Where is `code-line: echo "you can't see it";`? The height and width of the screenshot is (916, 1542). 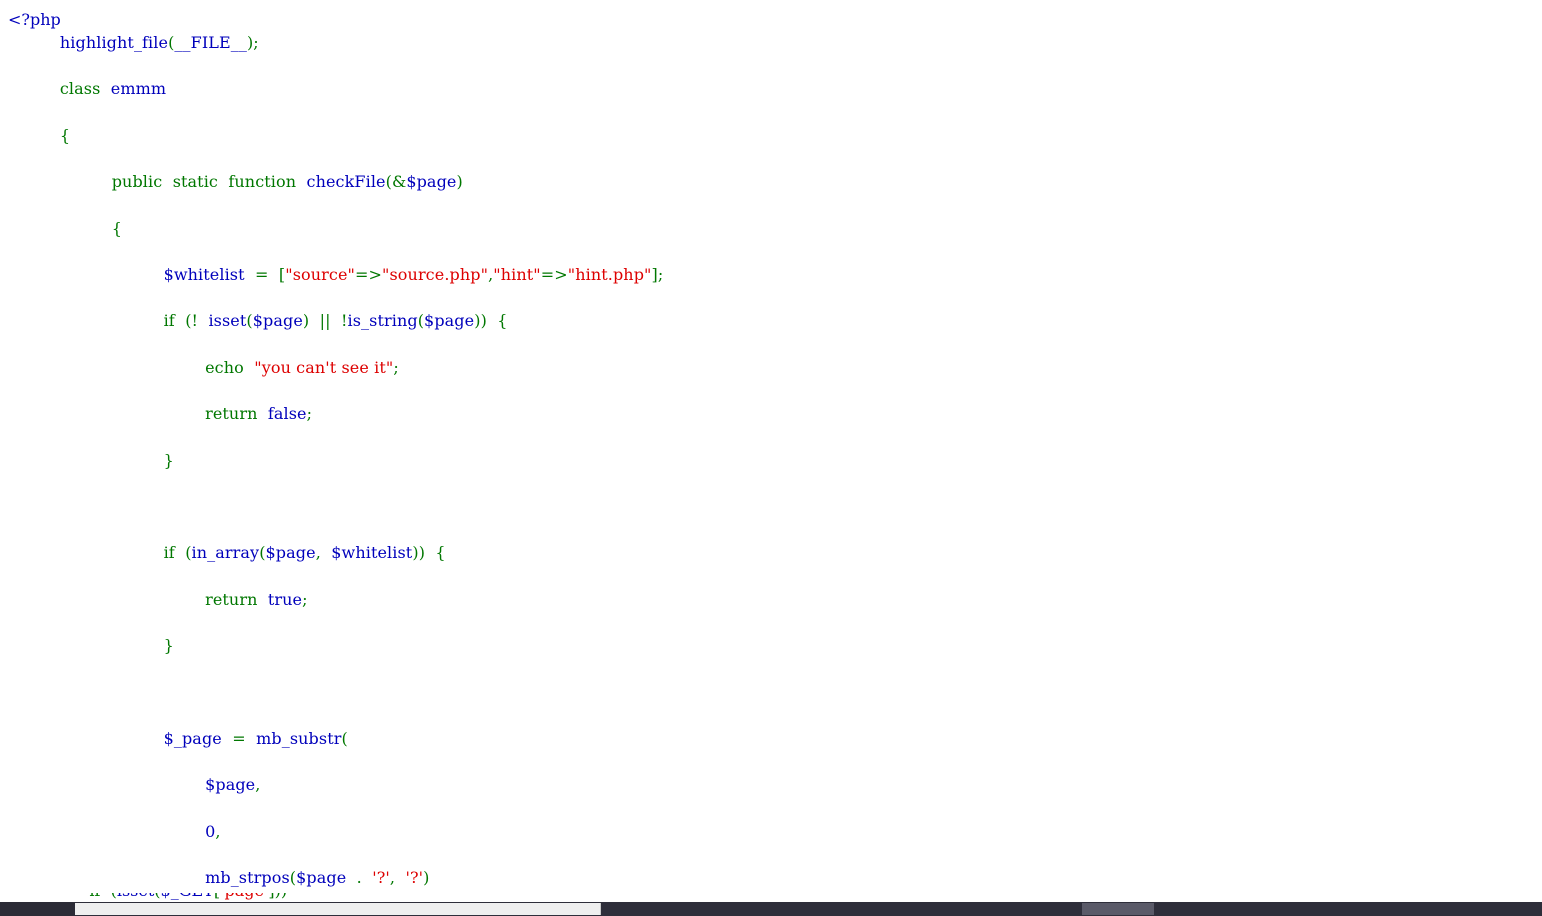 code-line: echo "you can't see it"; is located at coordinates (335, 367).